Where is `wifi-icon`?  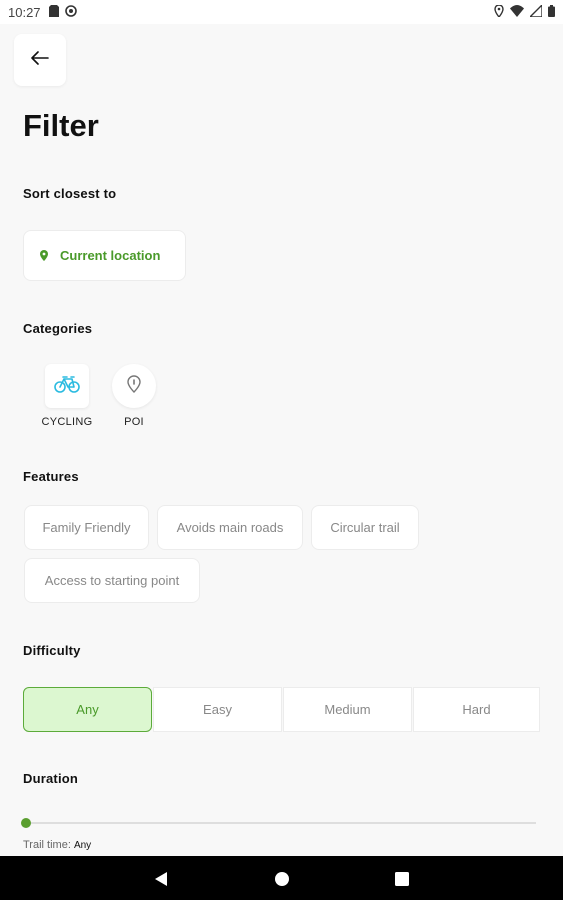 wifi-icon is located at coordinates (517, 12).